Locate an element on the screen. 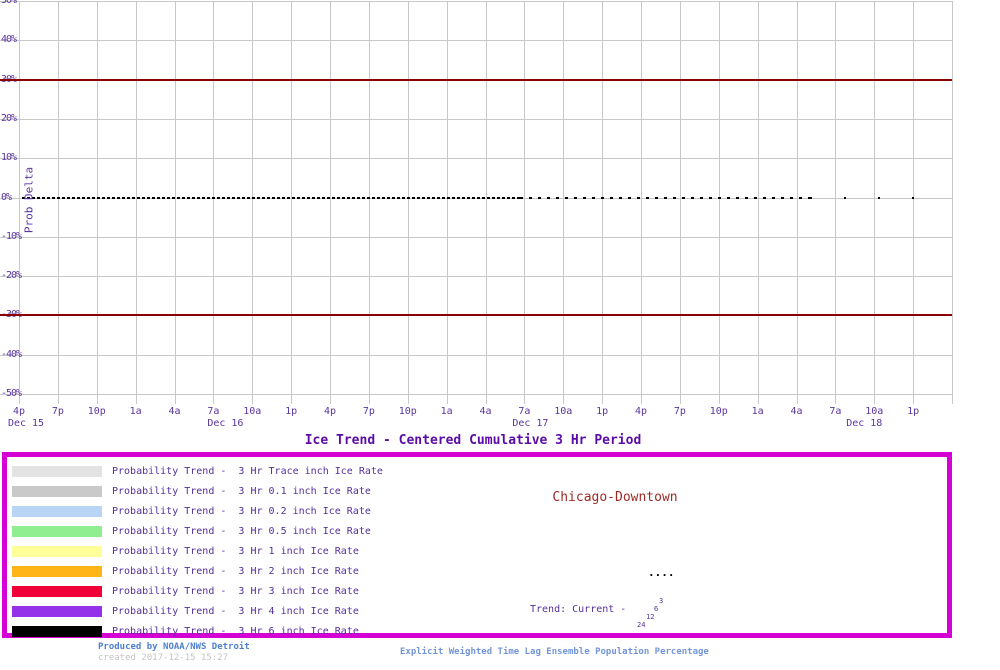 The image size is (1000, 670). threshold-line-lower is located at coordinates (476, 315).